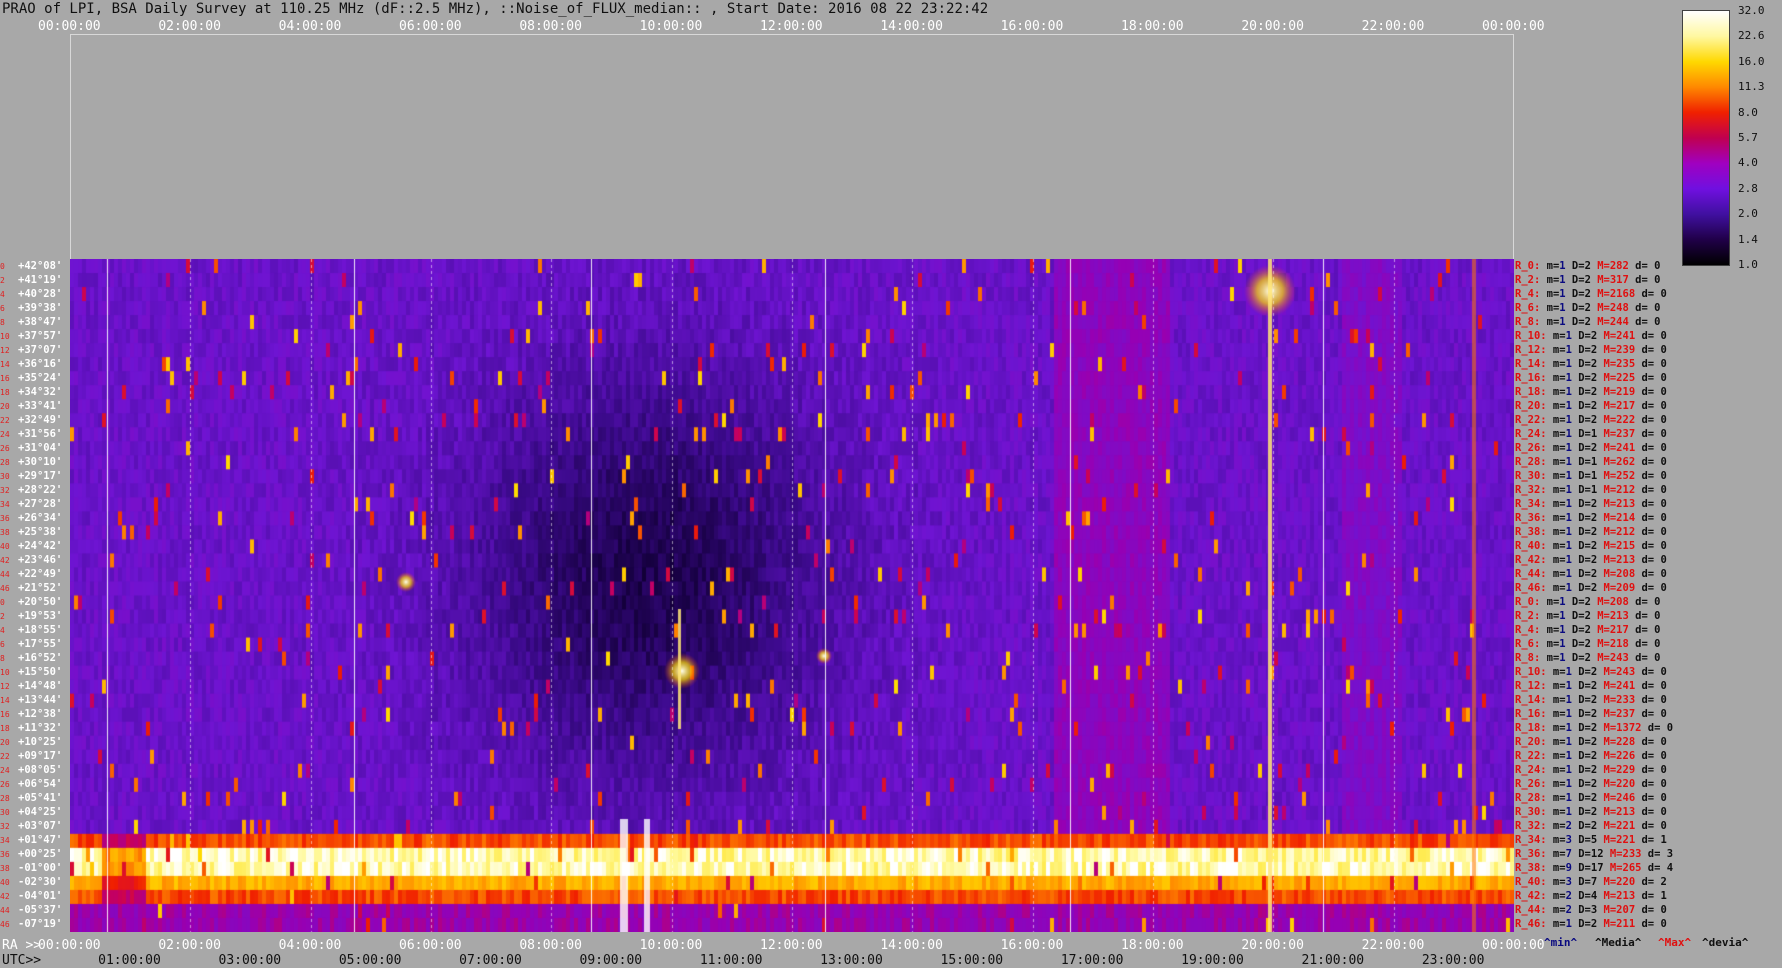 This screenshot has height=968, width=1782. I want to click on row-stat: R_34: m=1 D=2 M=213 d= 0, so click(1591, 504).